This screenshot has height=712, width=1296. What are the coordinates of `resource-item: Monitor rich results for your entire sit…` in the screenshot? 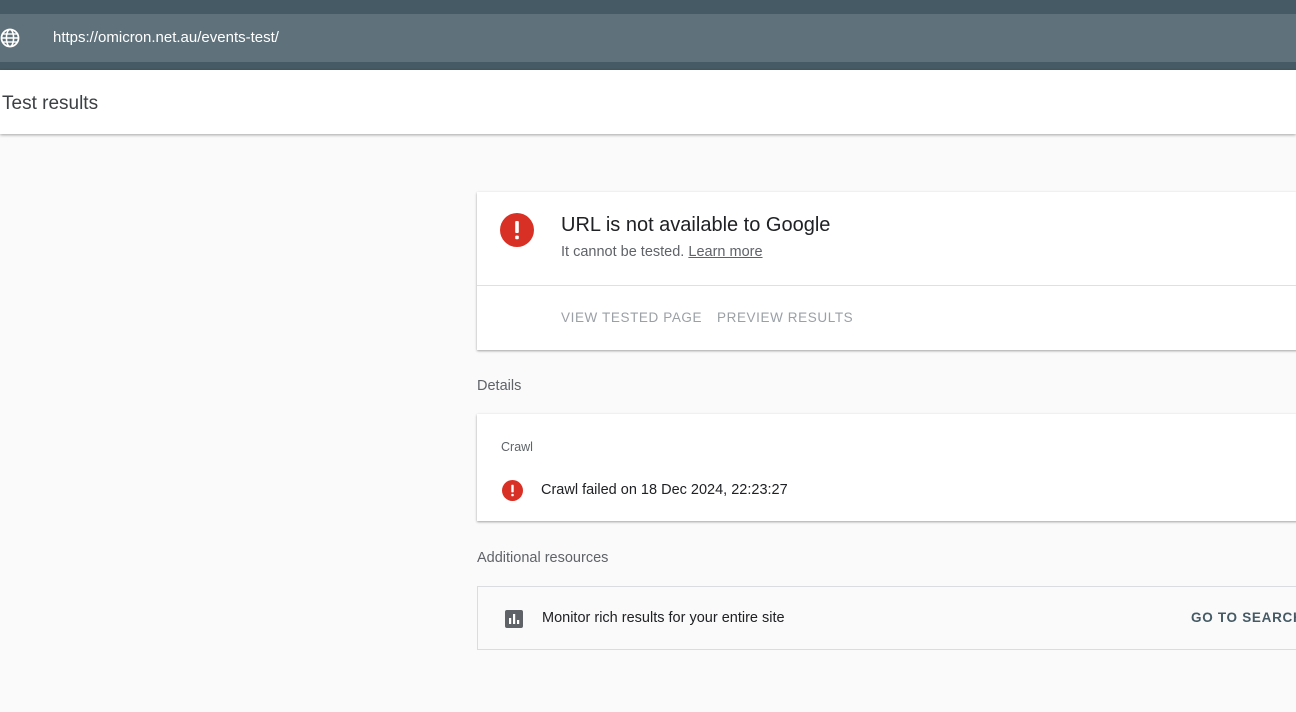 It's located at (886, 618).